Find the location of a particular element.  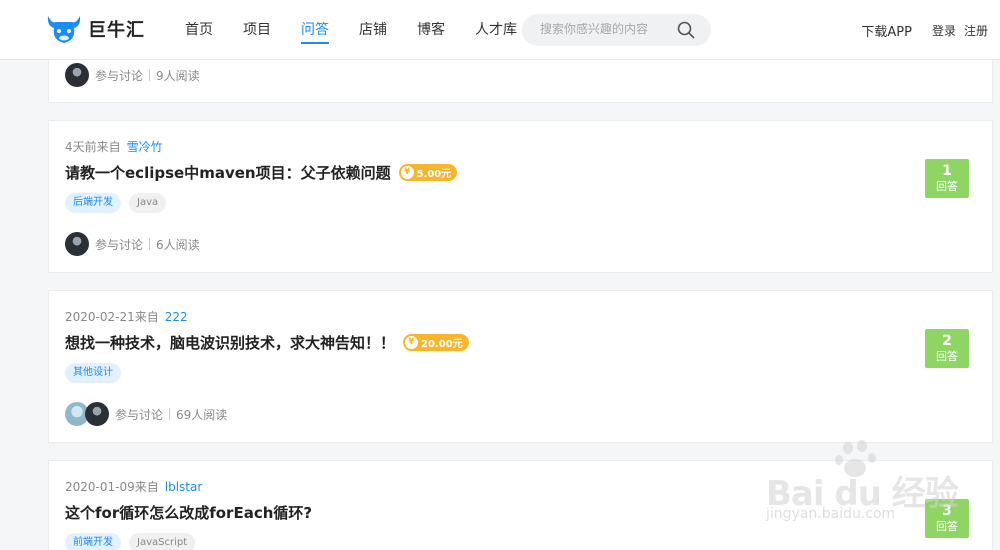

question-title: 请教一个eclipse中maven项目：父子依赖问题 ¥ 5.00元 is located at coordinates (261, 172).